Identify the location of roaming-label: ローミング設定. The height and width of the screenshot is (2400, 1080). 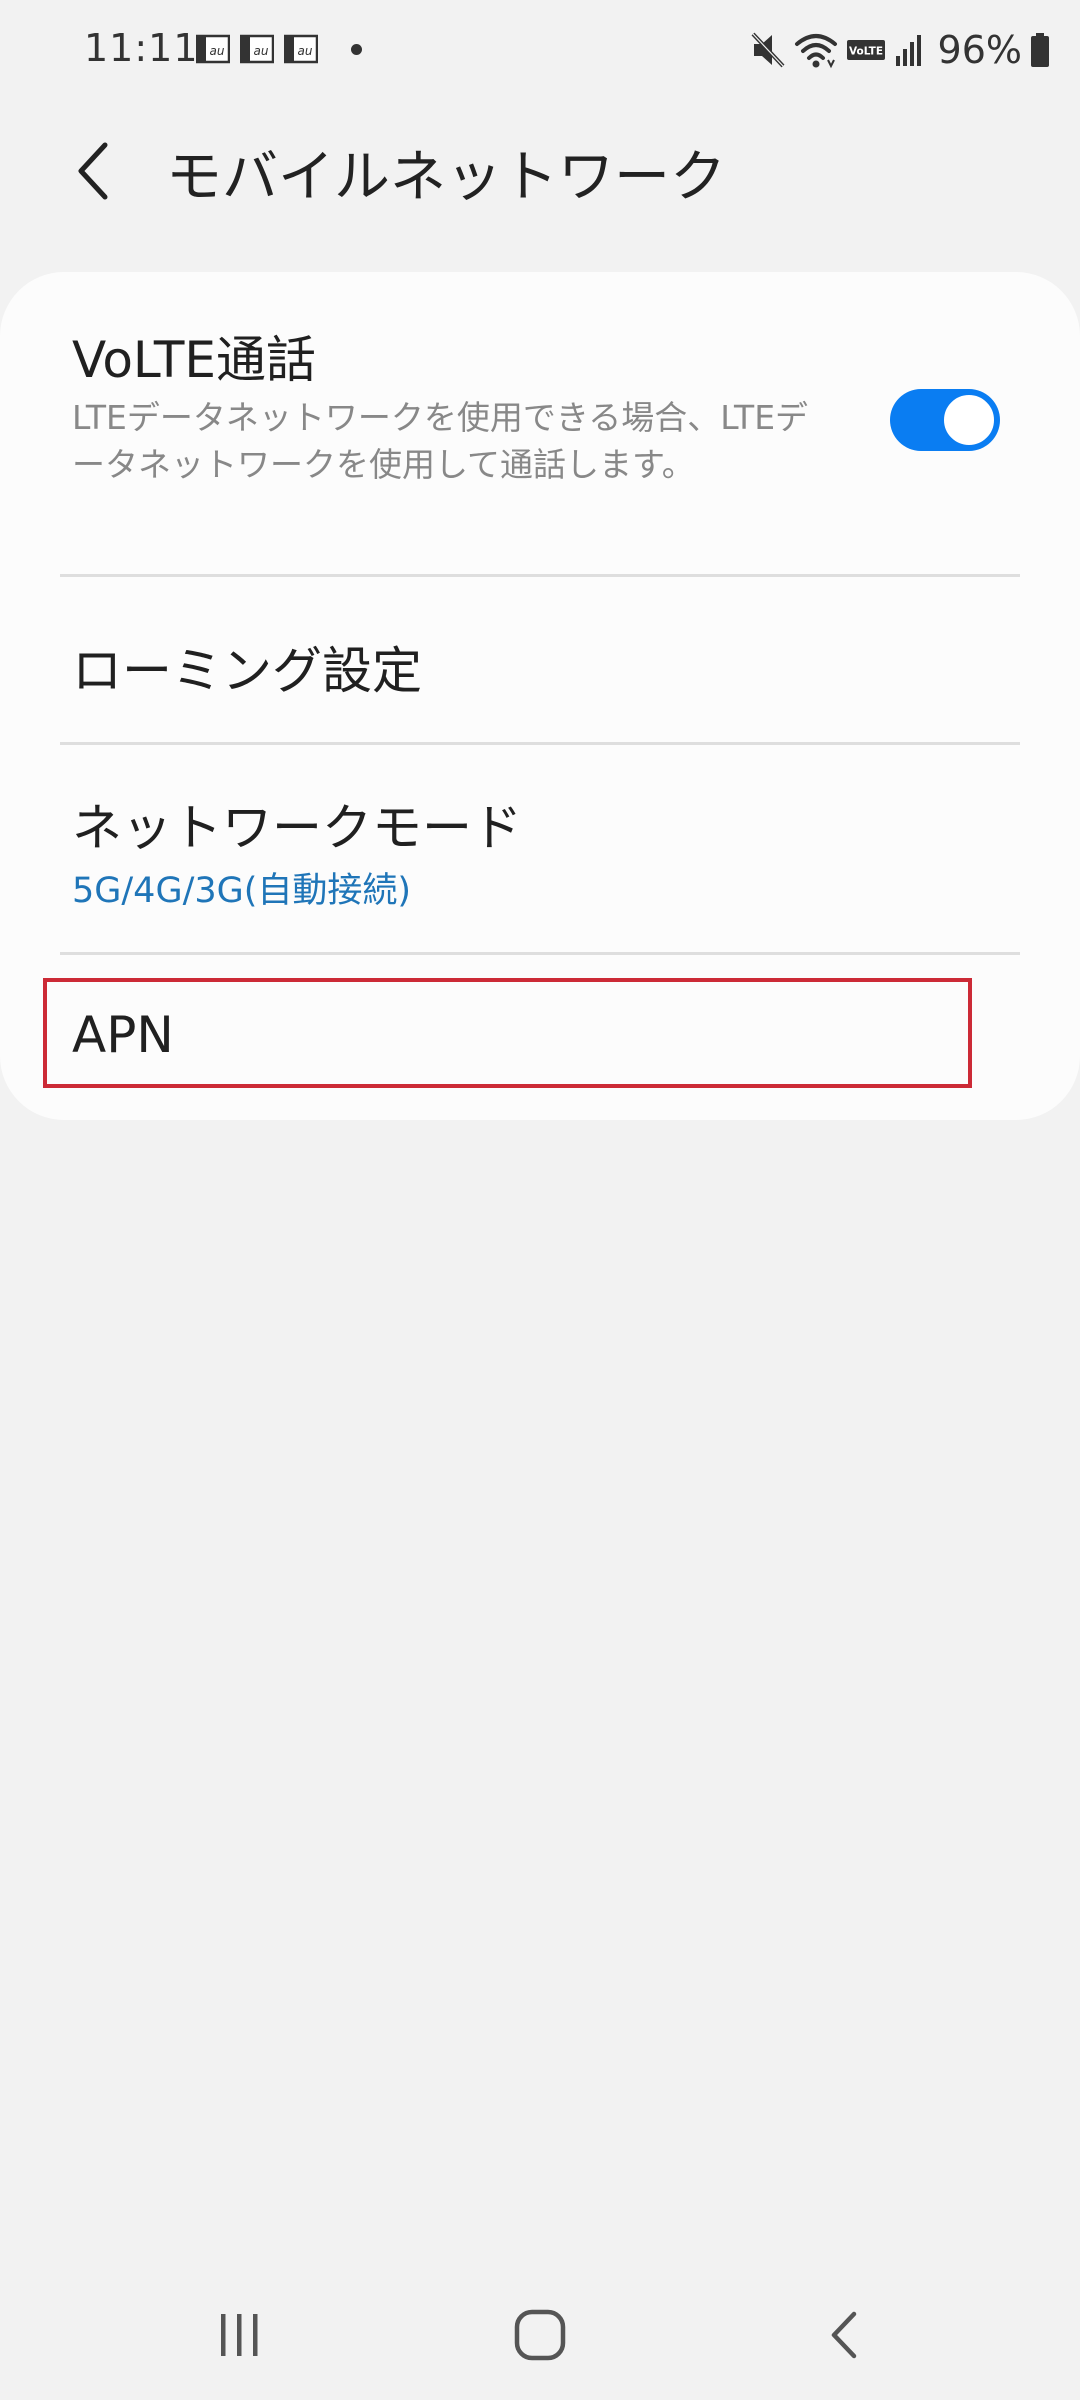
(247, 671).